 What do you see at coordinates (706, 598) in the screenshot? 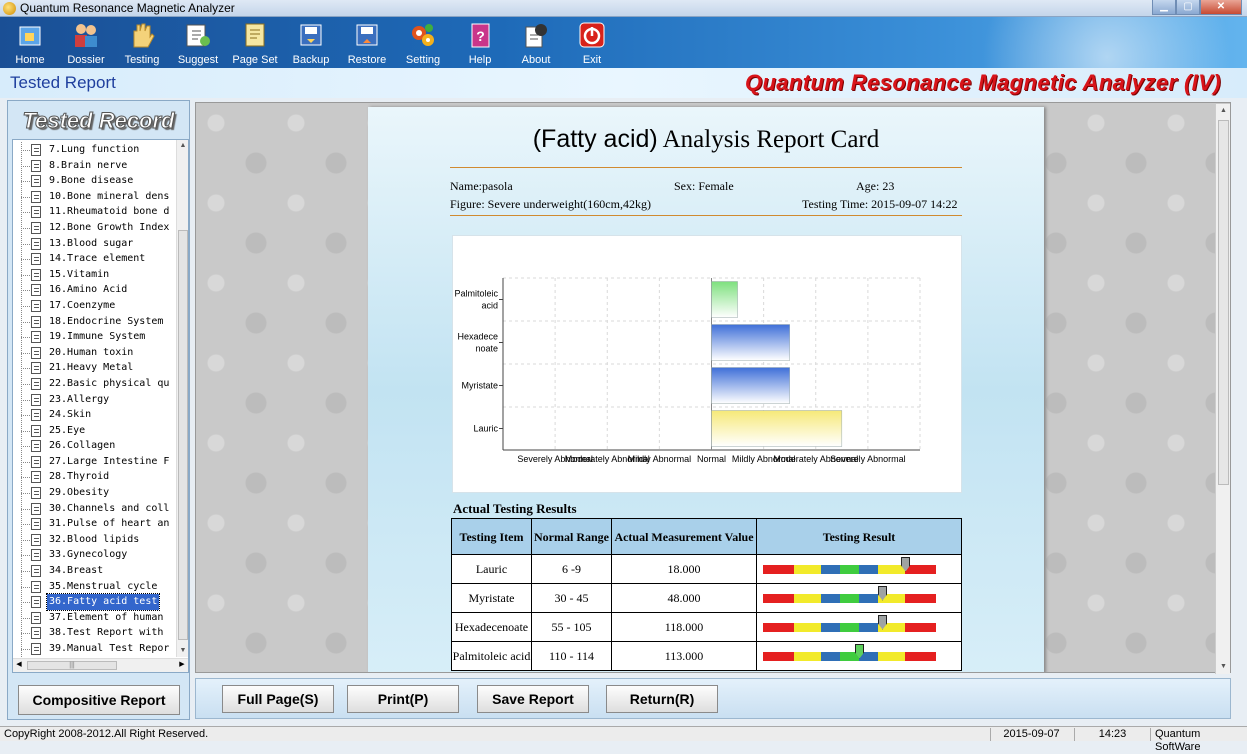
I see `result-row: Myristate 30 - 45 48.000` at bounding box center [706, 598].